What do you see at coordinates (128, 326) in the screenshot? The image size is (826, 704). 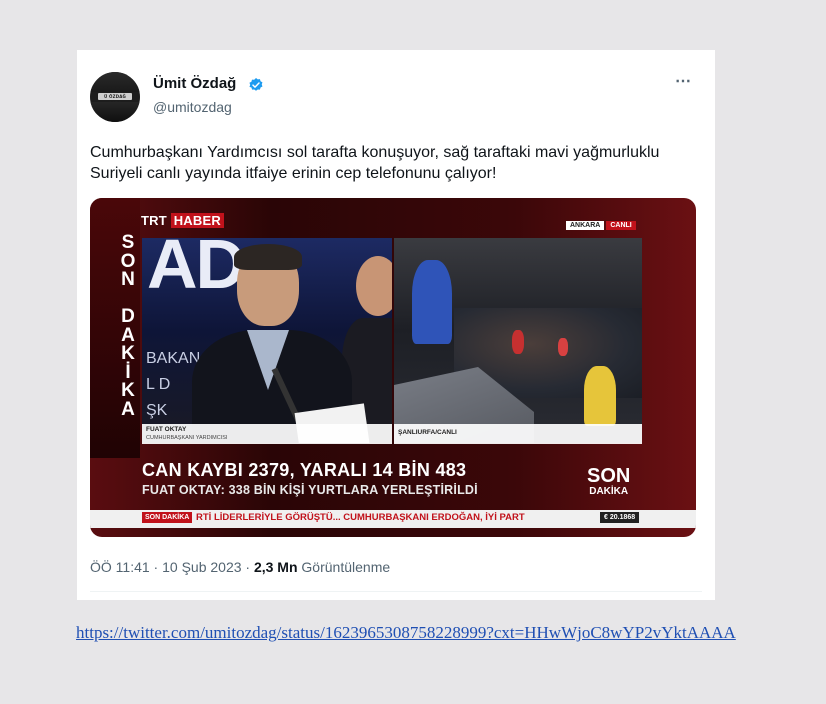 I see `vertical-son-dakika: S O N D A K İ K A` at bounding box center [128, 326].